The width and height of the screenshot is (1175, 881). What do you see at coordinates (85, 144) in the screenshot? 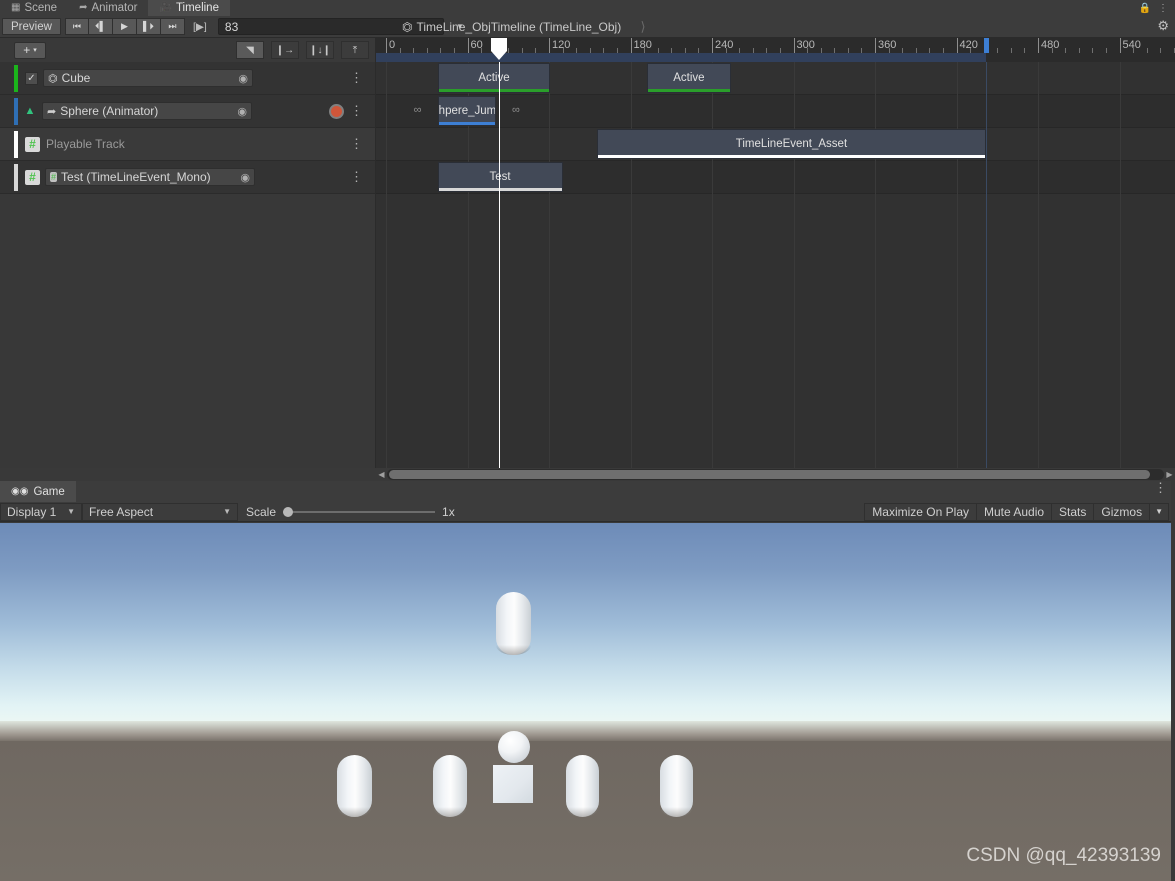
I see `track-label-playable: Playable Track` at bounding box center [85, 144].